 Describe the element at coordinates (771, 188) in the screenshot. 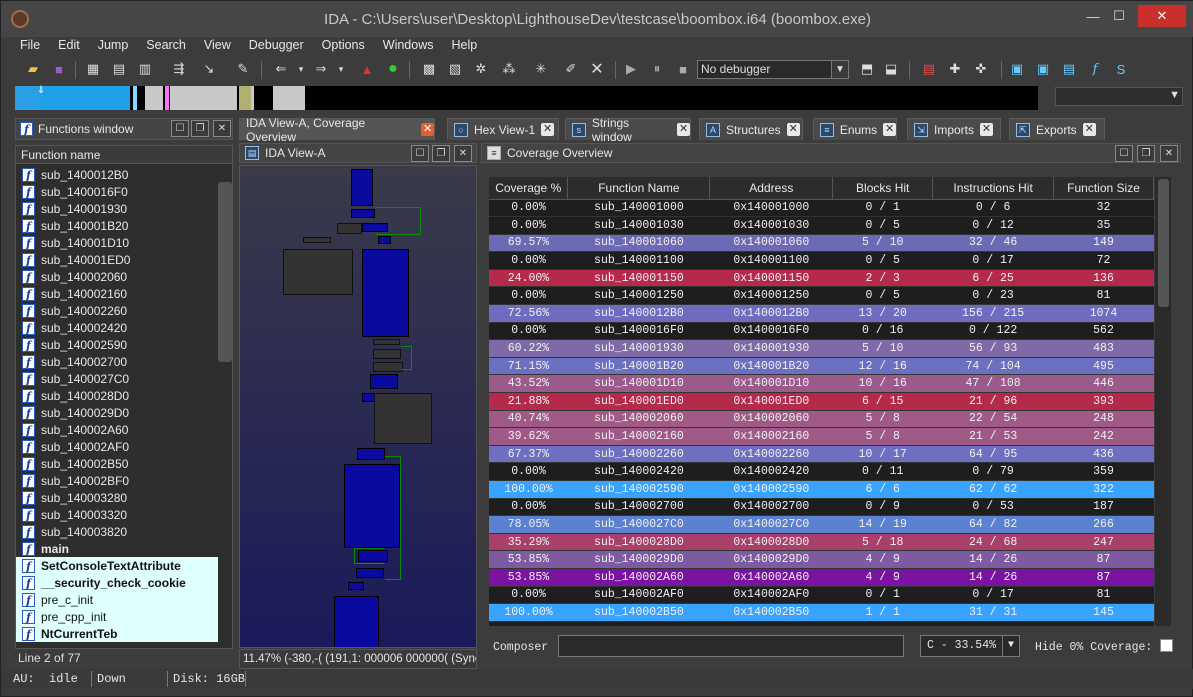

I see `col-address: Address` at that location.